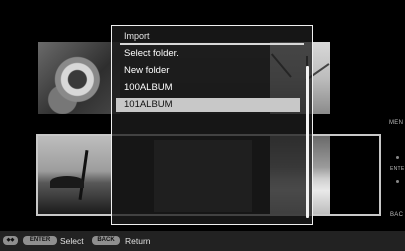  Describe the element at coordinates (40, 240) in the screenshot. I see `enter-key-icon: ENTER` at that location.